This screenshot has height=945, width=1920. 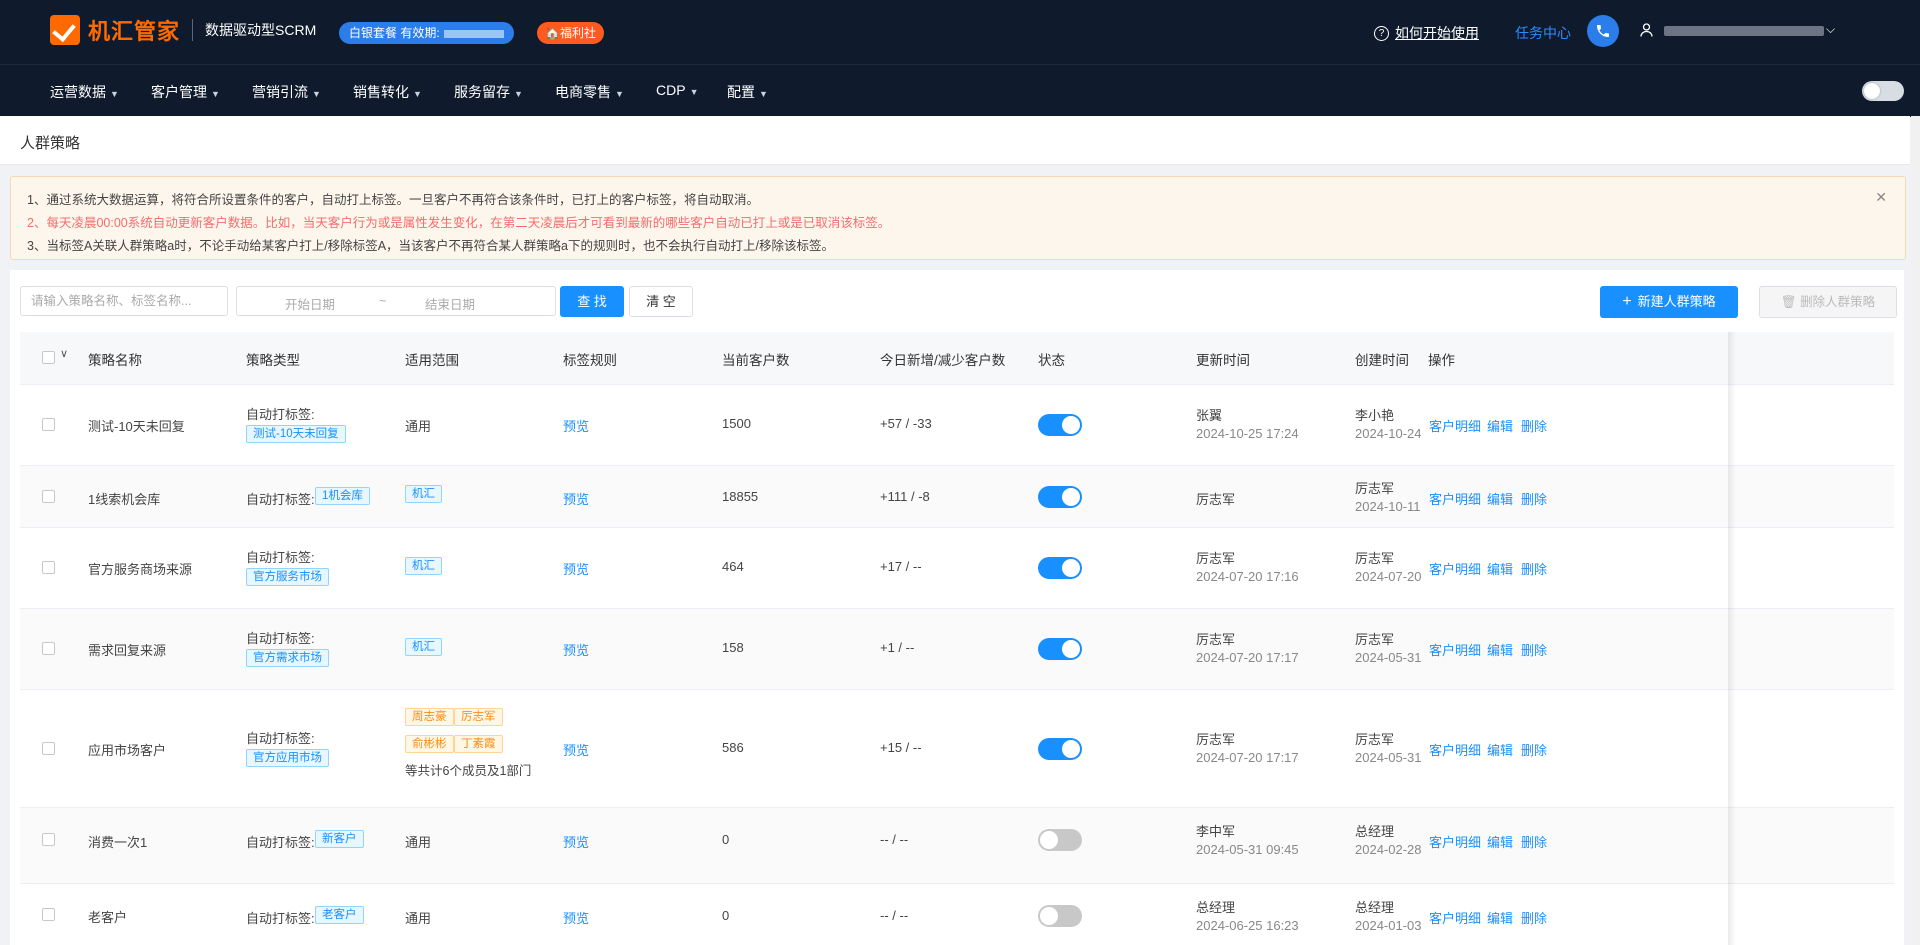 What do you see at coordinates (1883, 91) in the screenshot?
I see `theme-toggle` at bounding box center [1883, 91].